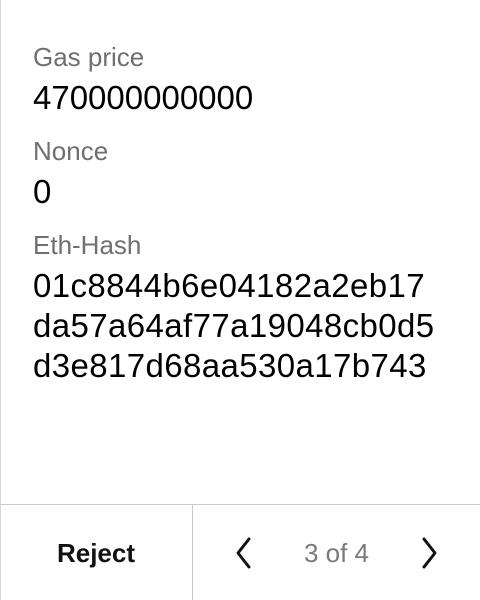  I want to click on transaction-pager: 3 of 4, so click(336, 552).